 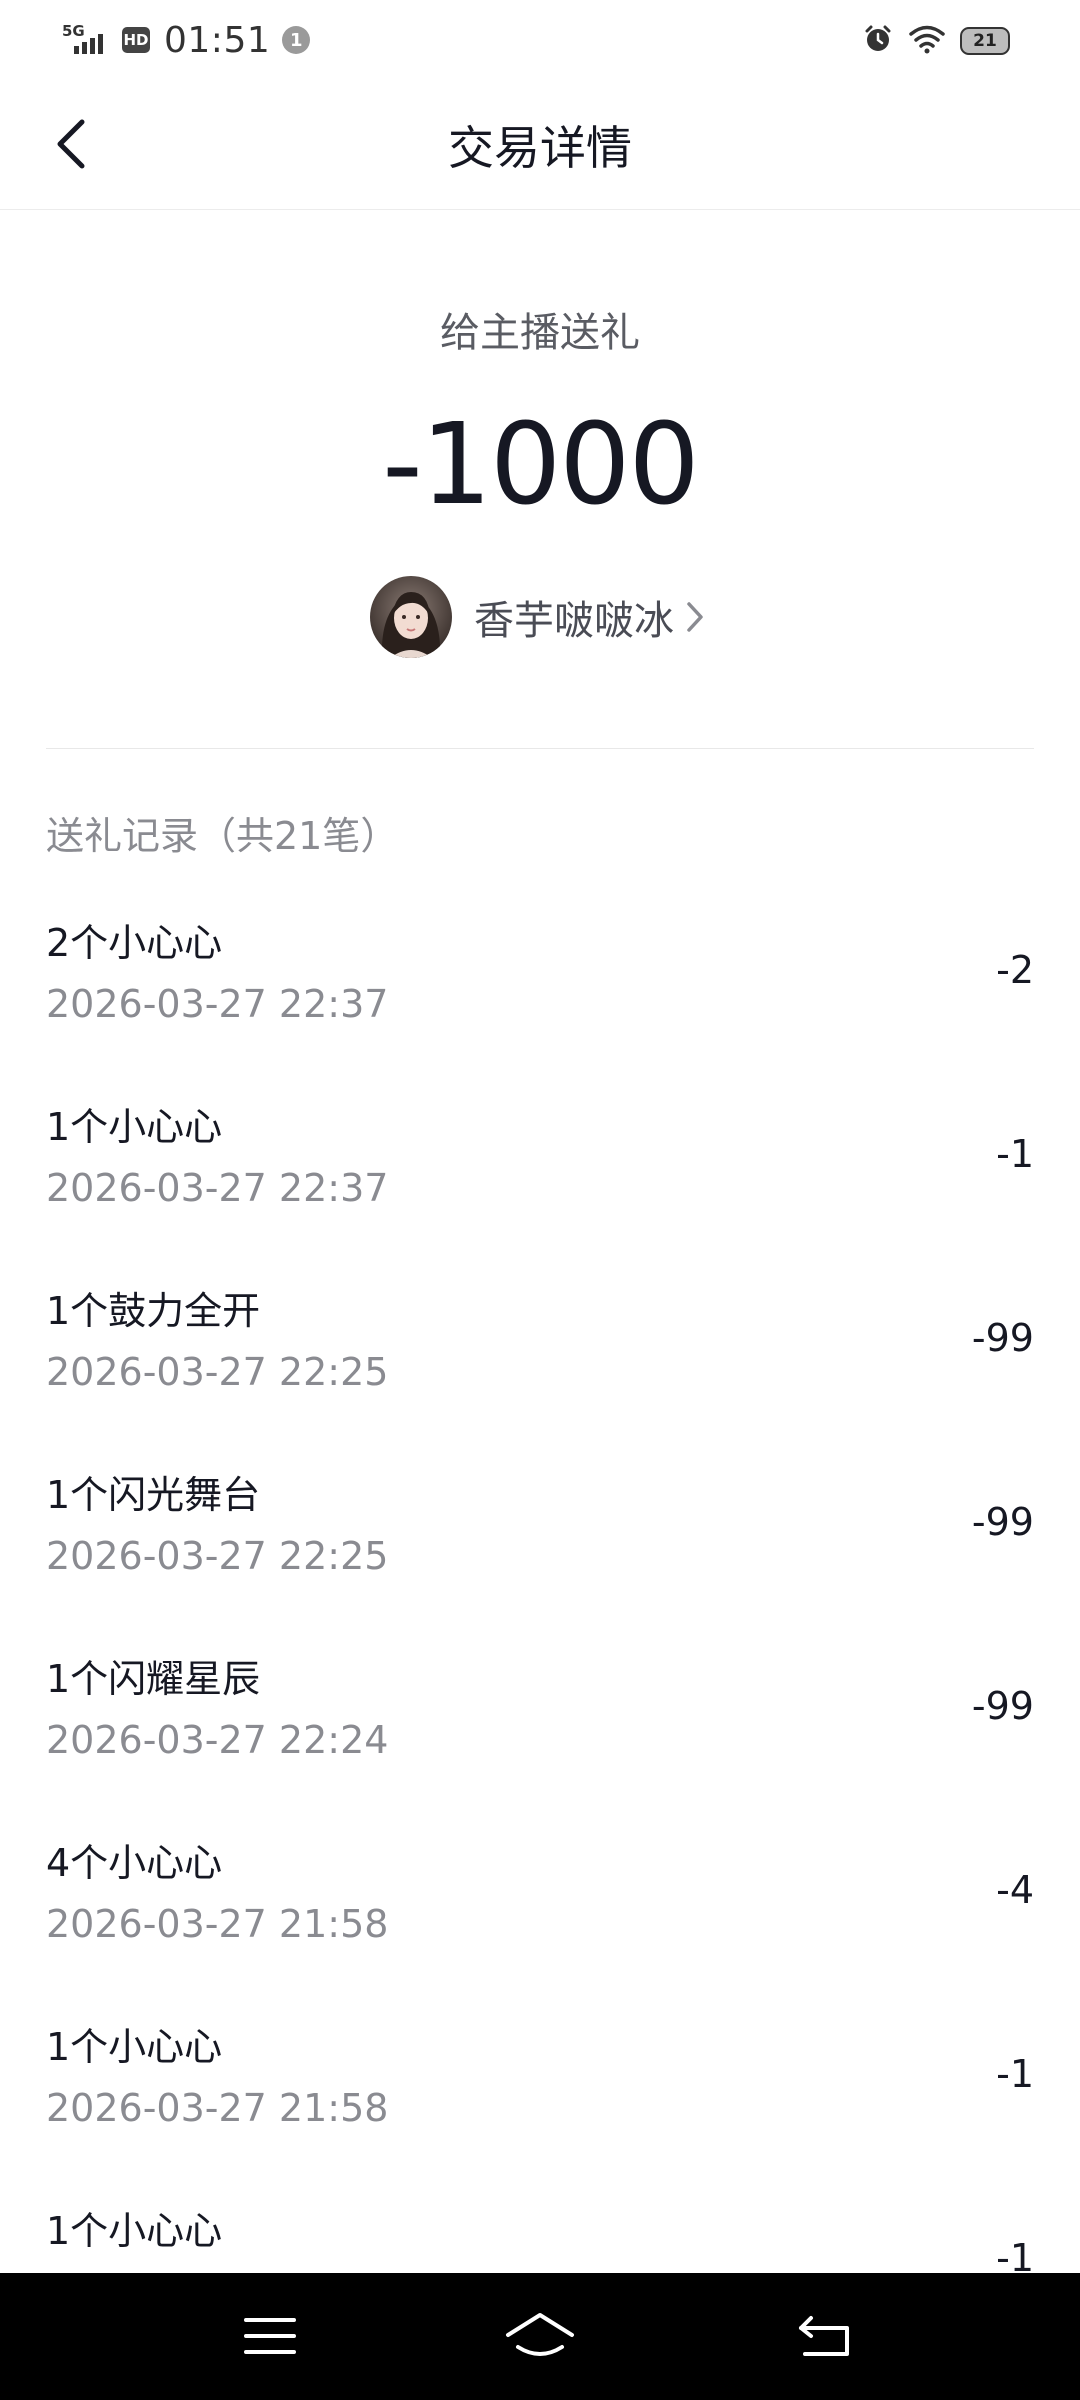 What do you see at coordinates (540, 1708) in the screenshot?
I see `list-item: 1个闪耀星辰 2026-03-27 22:24 -99` at bounding box center [540, 1708].